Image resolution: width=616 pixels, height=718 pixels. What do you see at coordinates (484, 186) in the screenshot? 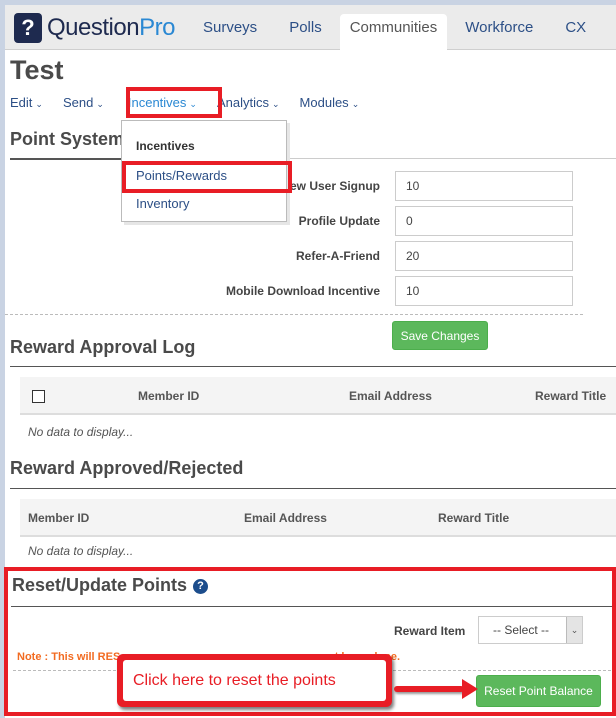
I see `new-user-signup-input: 10` at bounding box center [484, 186].